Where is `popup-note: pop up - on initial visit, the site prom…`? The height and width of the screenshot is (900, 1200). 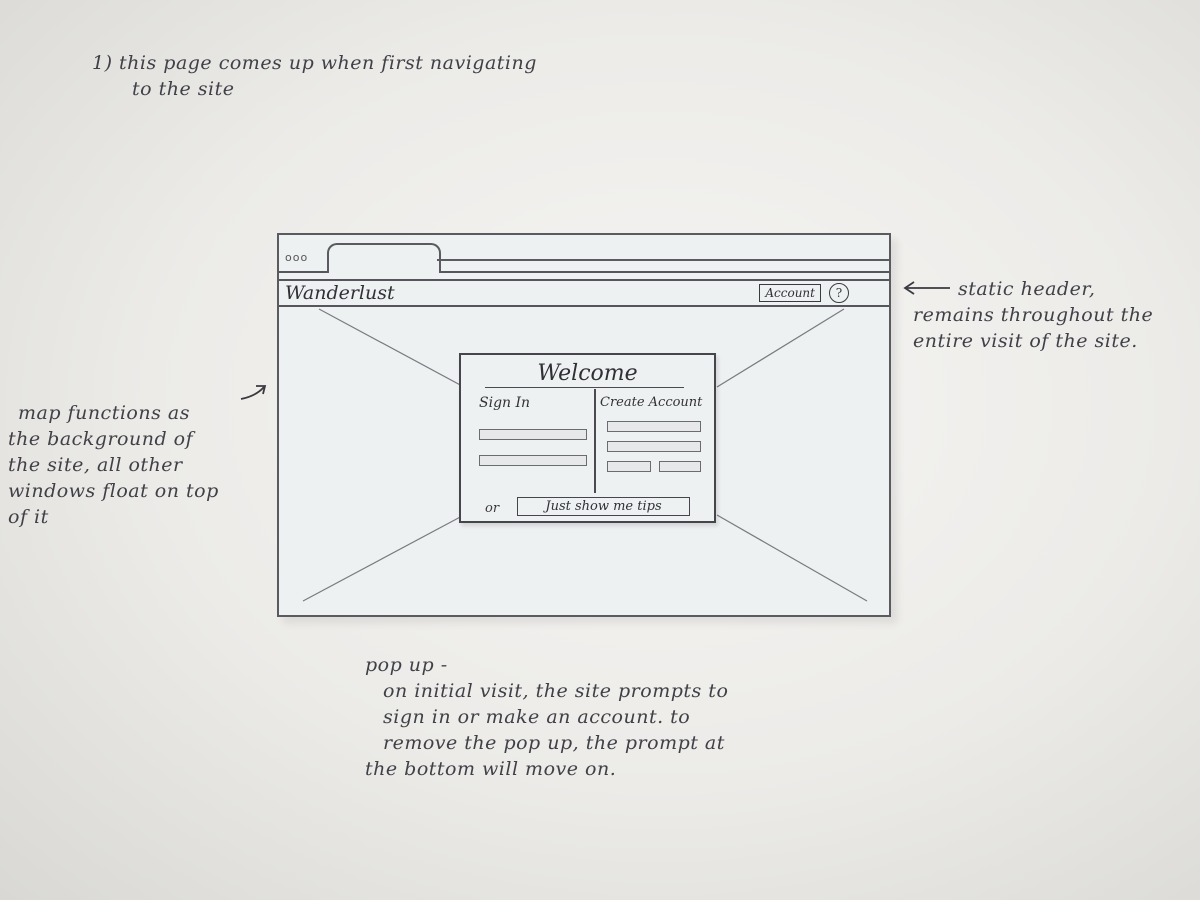
popup-note: pop up - on initial visit, the site prom… is located at coordinates (546, 717).